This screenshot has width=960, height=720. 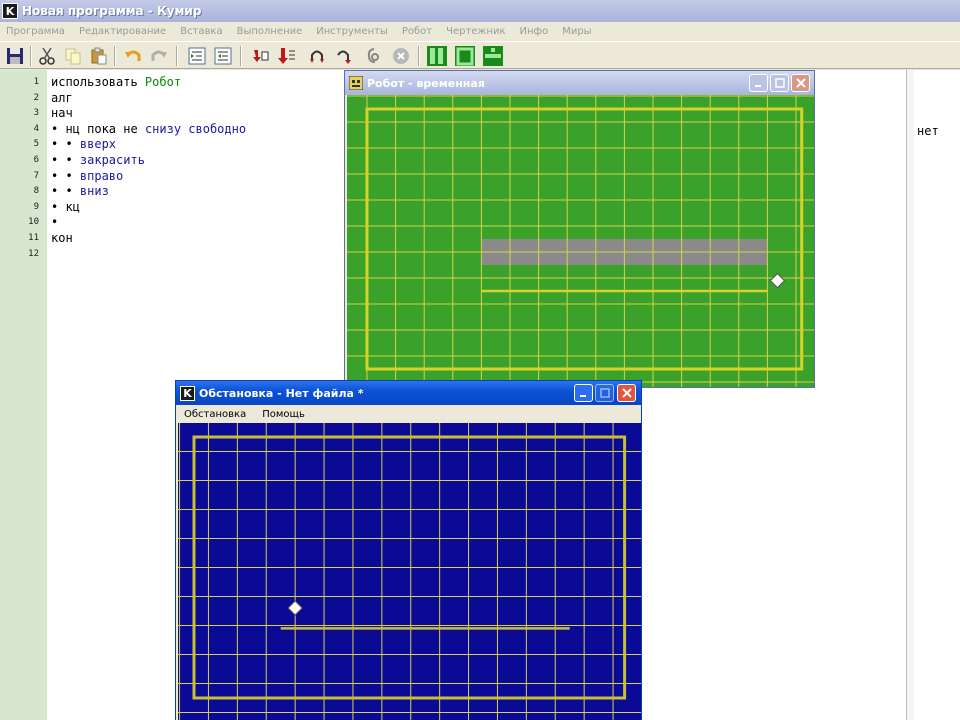 I want to click on code-line: • нц пока не снизу свободно, so click(x=148, y=129).